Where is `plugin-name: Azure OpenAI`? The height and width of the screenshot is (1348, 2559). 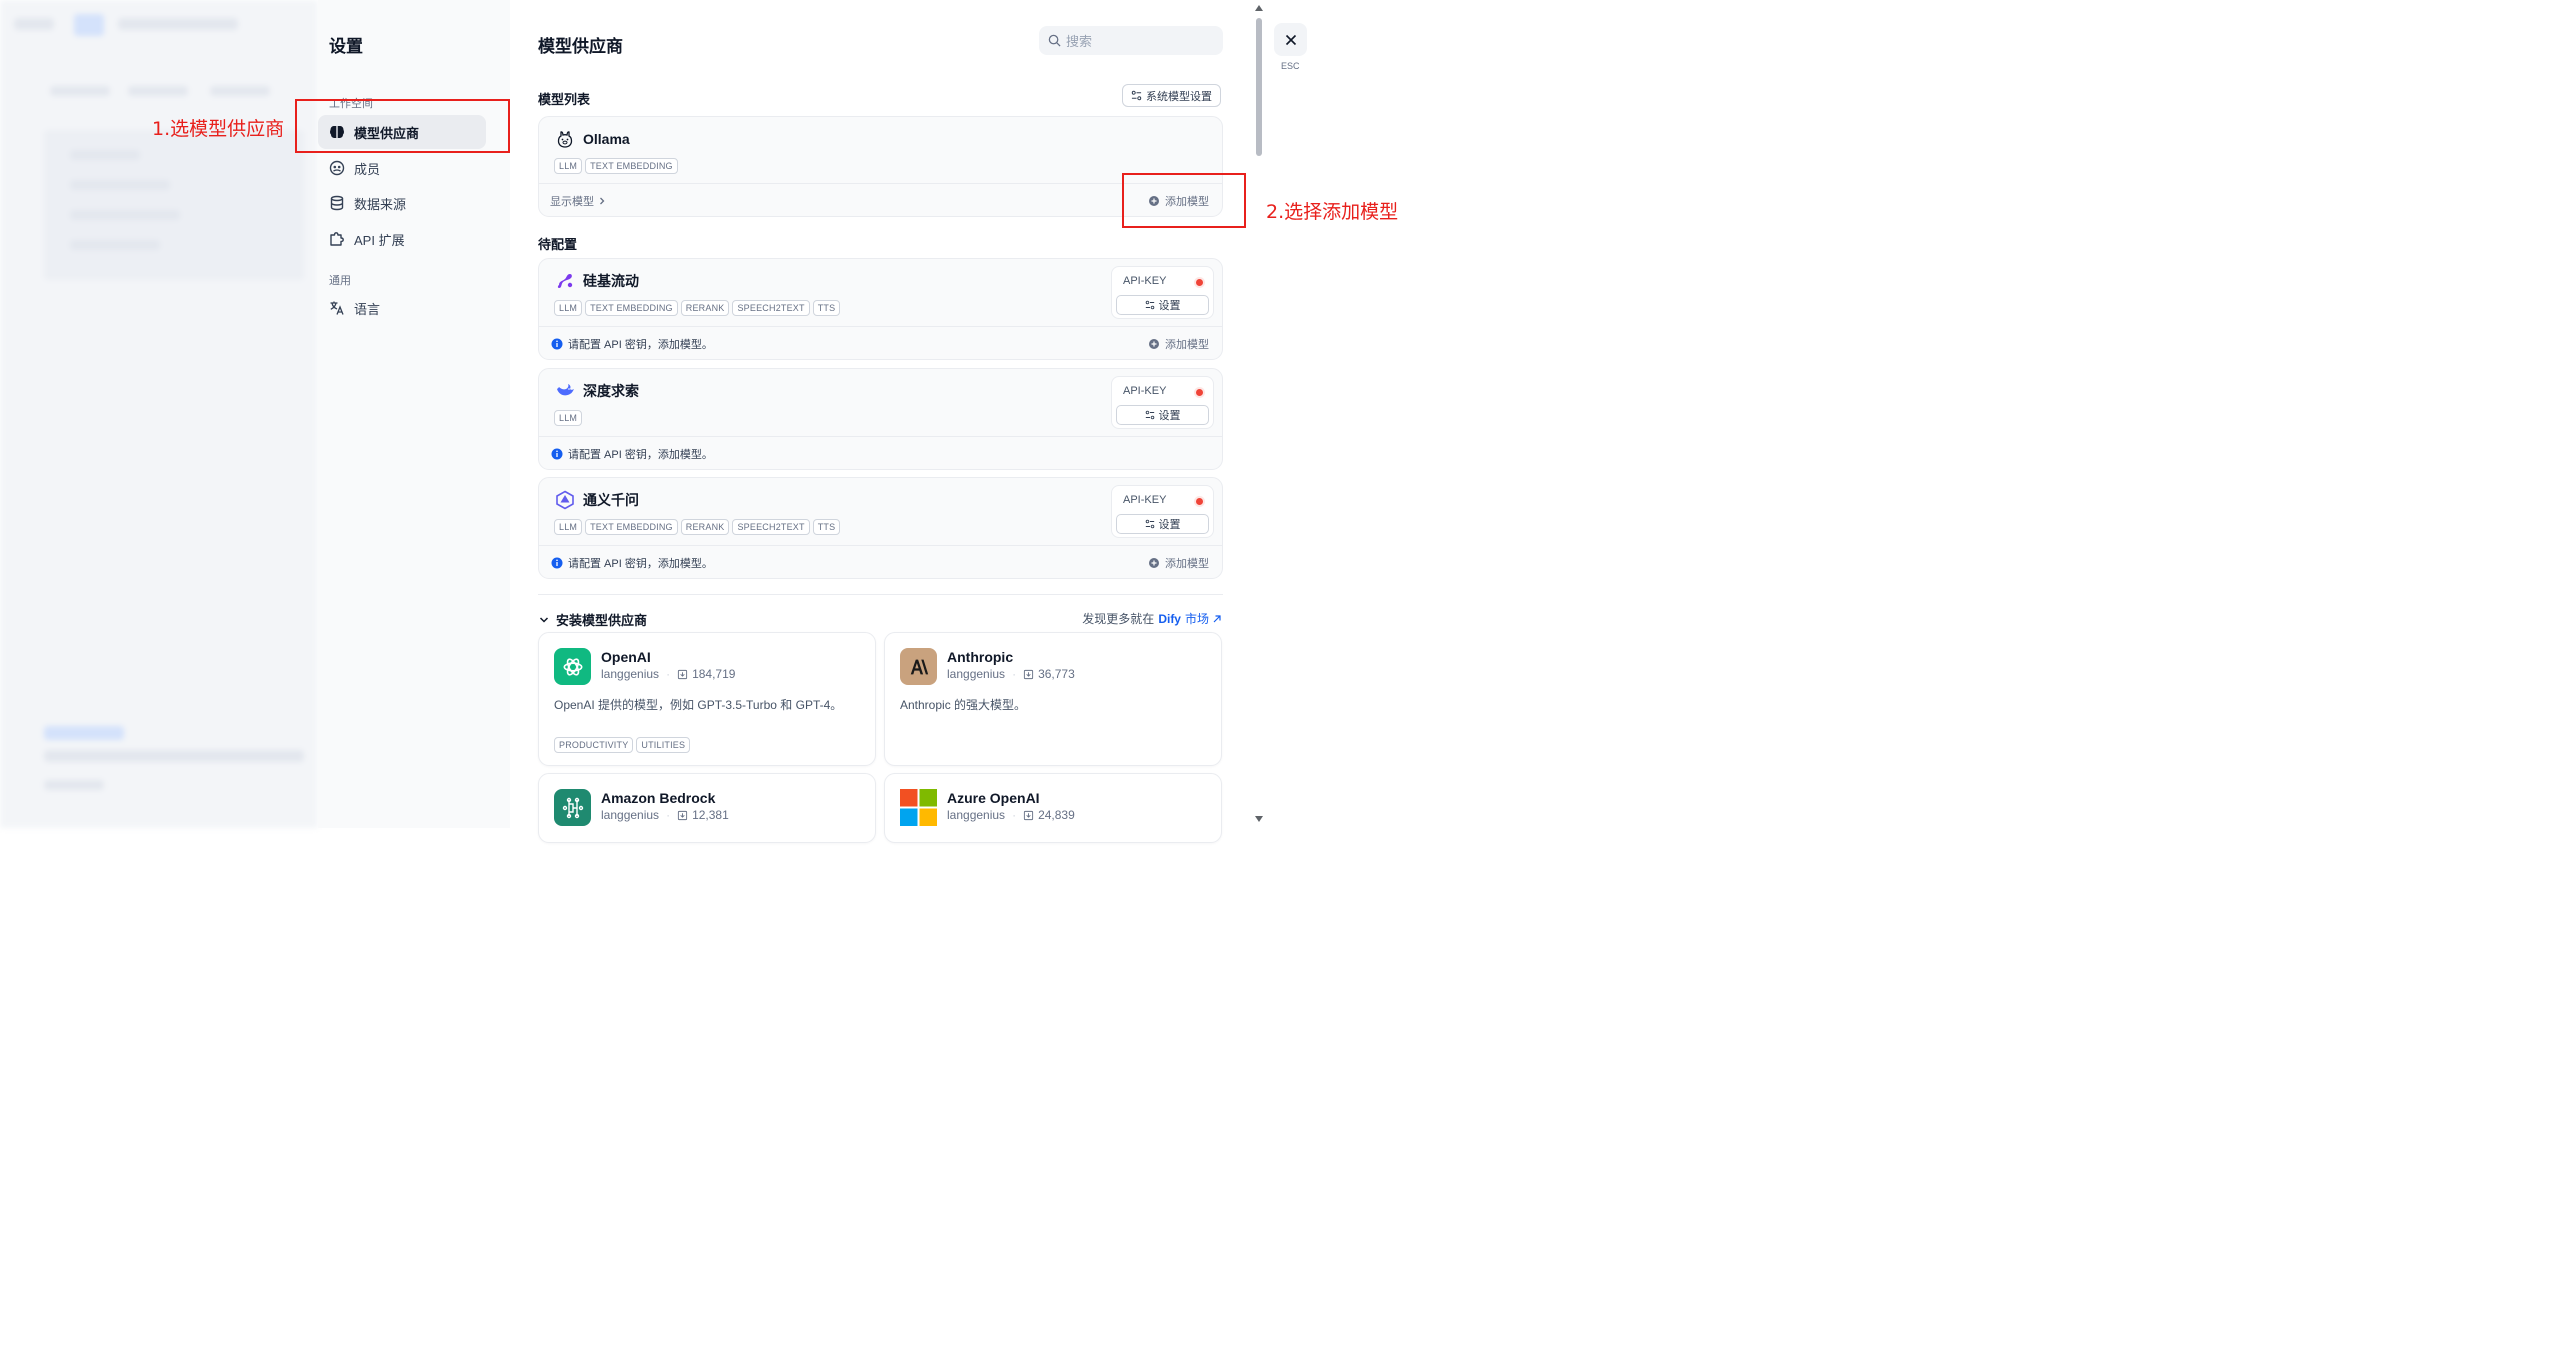
plugin-name: Azure OpenAI is located at coordinates (993, 798).